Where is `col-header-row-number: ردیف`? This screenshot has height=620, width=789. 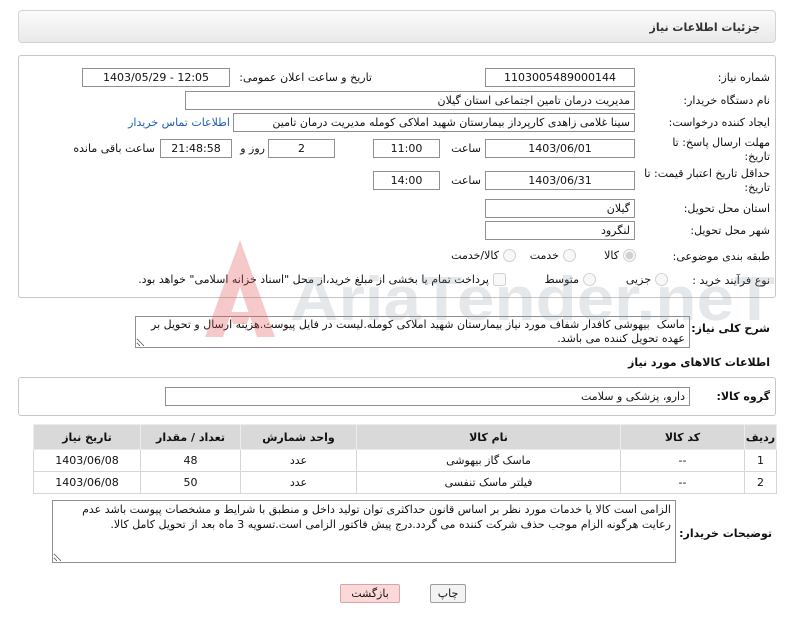 col-header-row-number: ردیف is located at coordinates (760, 437).